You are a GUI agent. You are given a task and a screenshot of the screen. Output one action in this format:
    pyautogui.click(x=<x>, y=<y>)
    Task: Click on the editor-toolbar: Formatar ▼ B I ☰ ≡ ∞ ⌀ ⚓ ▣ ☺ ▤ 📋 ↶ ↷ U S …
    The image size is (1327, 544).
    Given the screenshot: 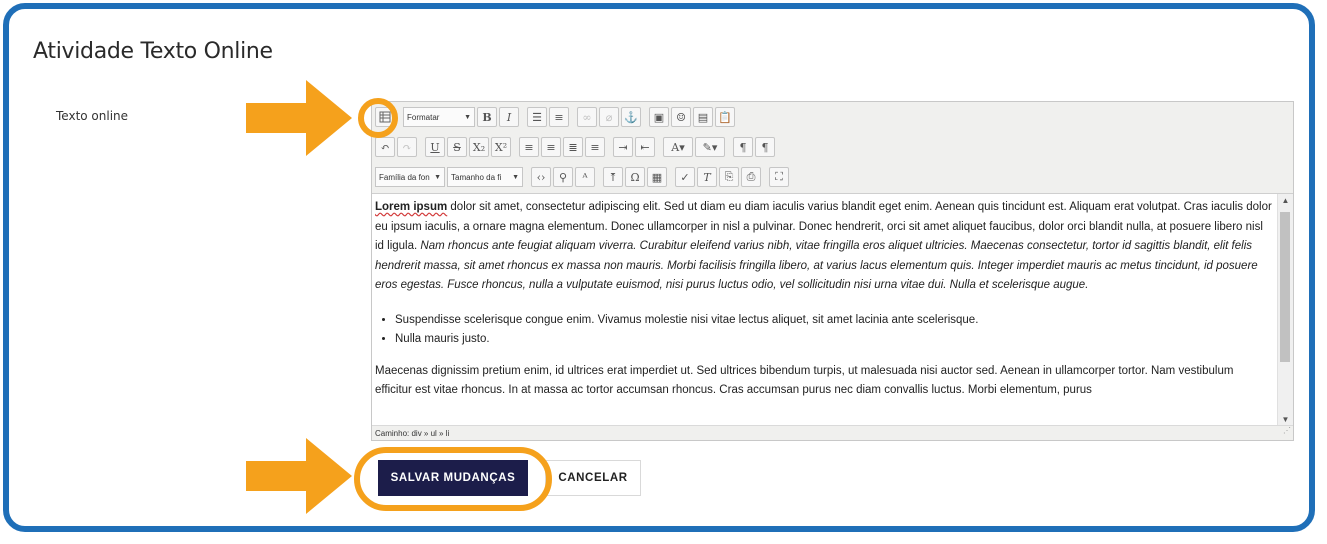 What is the action you would take?
    pyautogui.click(x=832, y=148)
    